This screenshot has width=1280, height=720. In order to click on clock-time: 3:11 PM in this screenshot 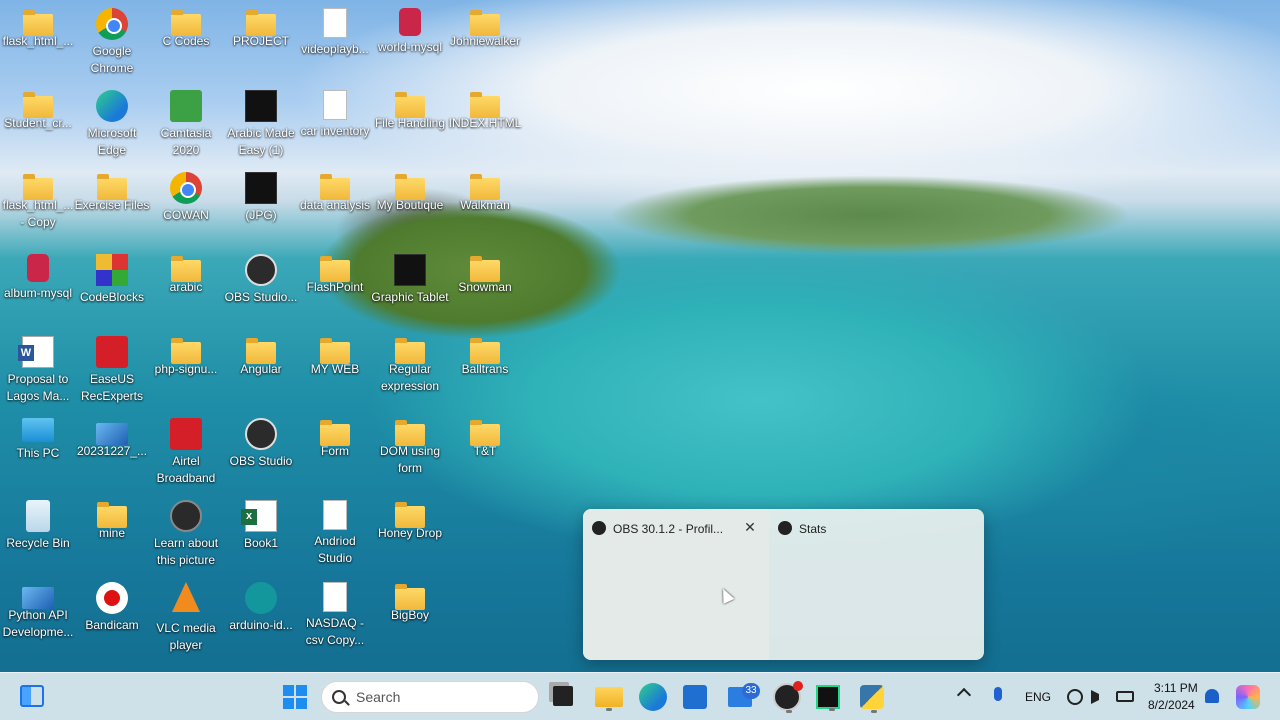, I will do `click(1176, 688)`.